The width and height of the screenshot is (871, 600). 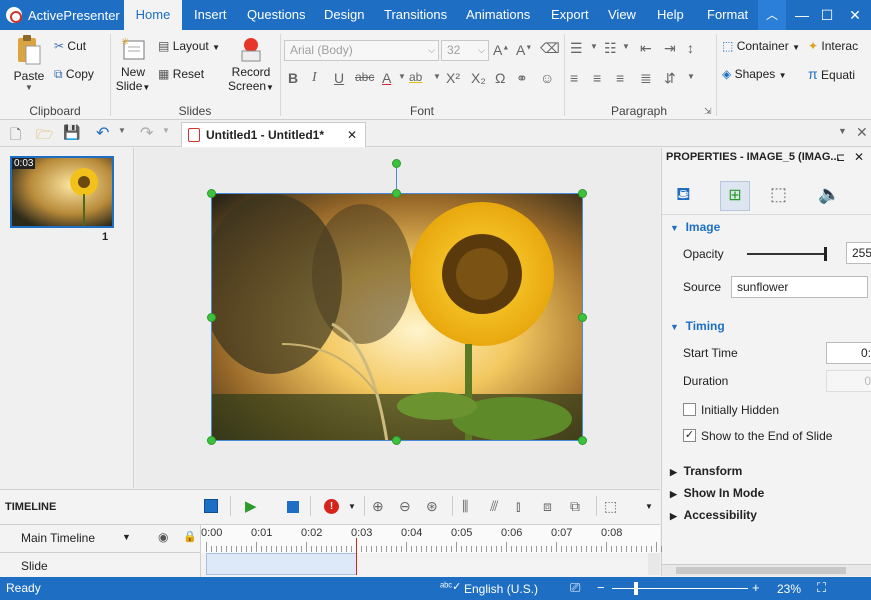 I want to click on text-direction-icon: ⇵, so click(x=670, y=78).